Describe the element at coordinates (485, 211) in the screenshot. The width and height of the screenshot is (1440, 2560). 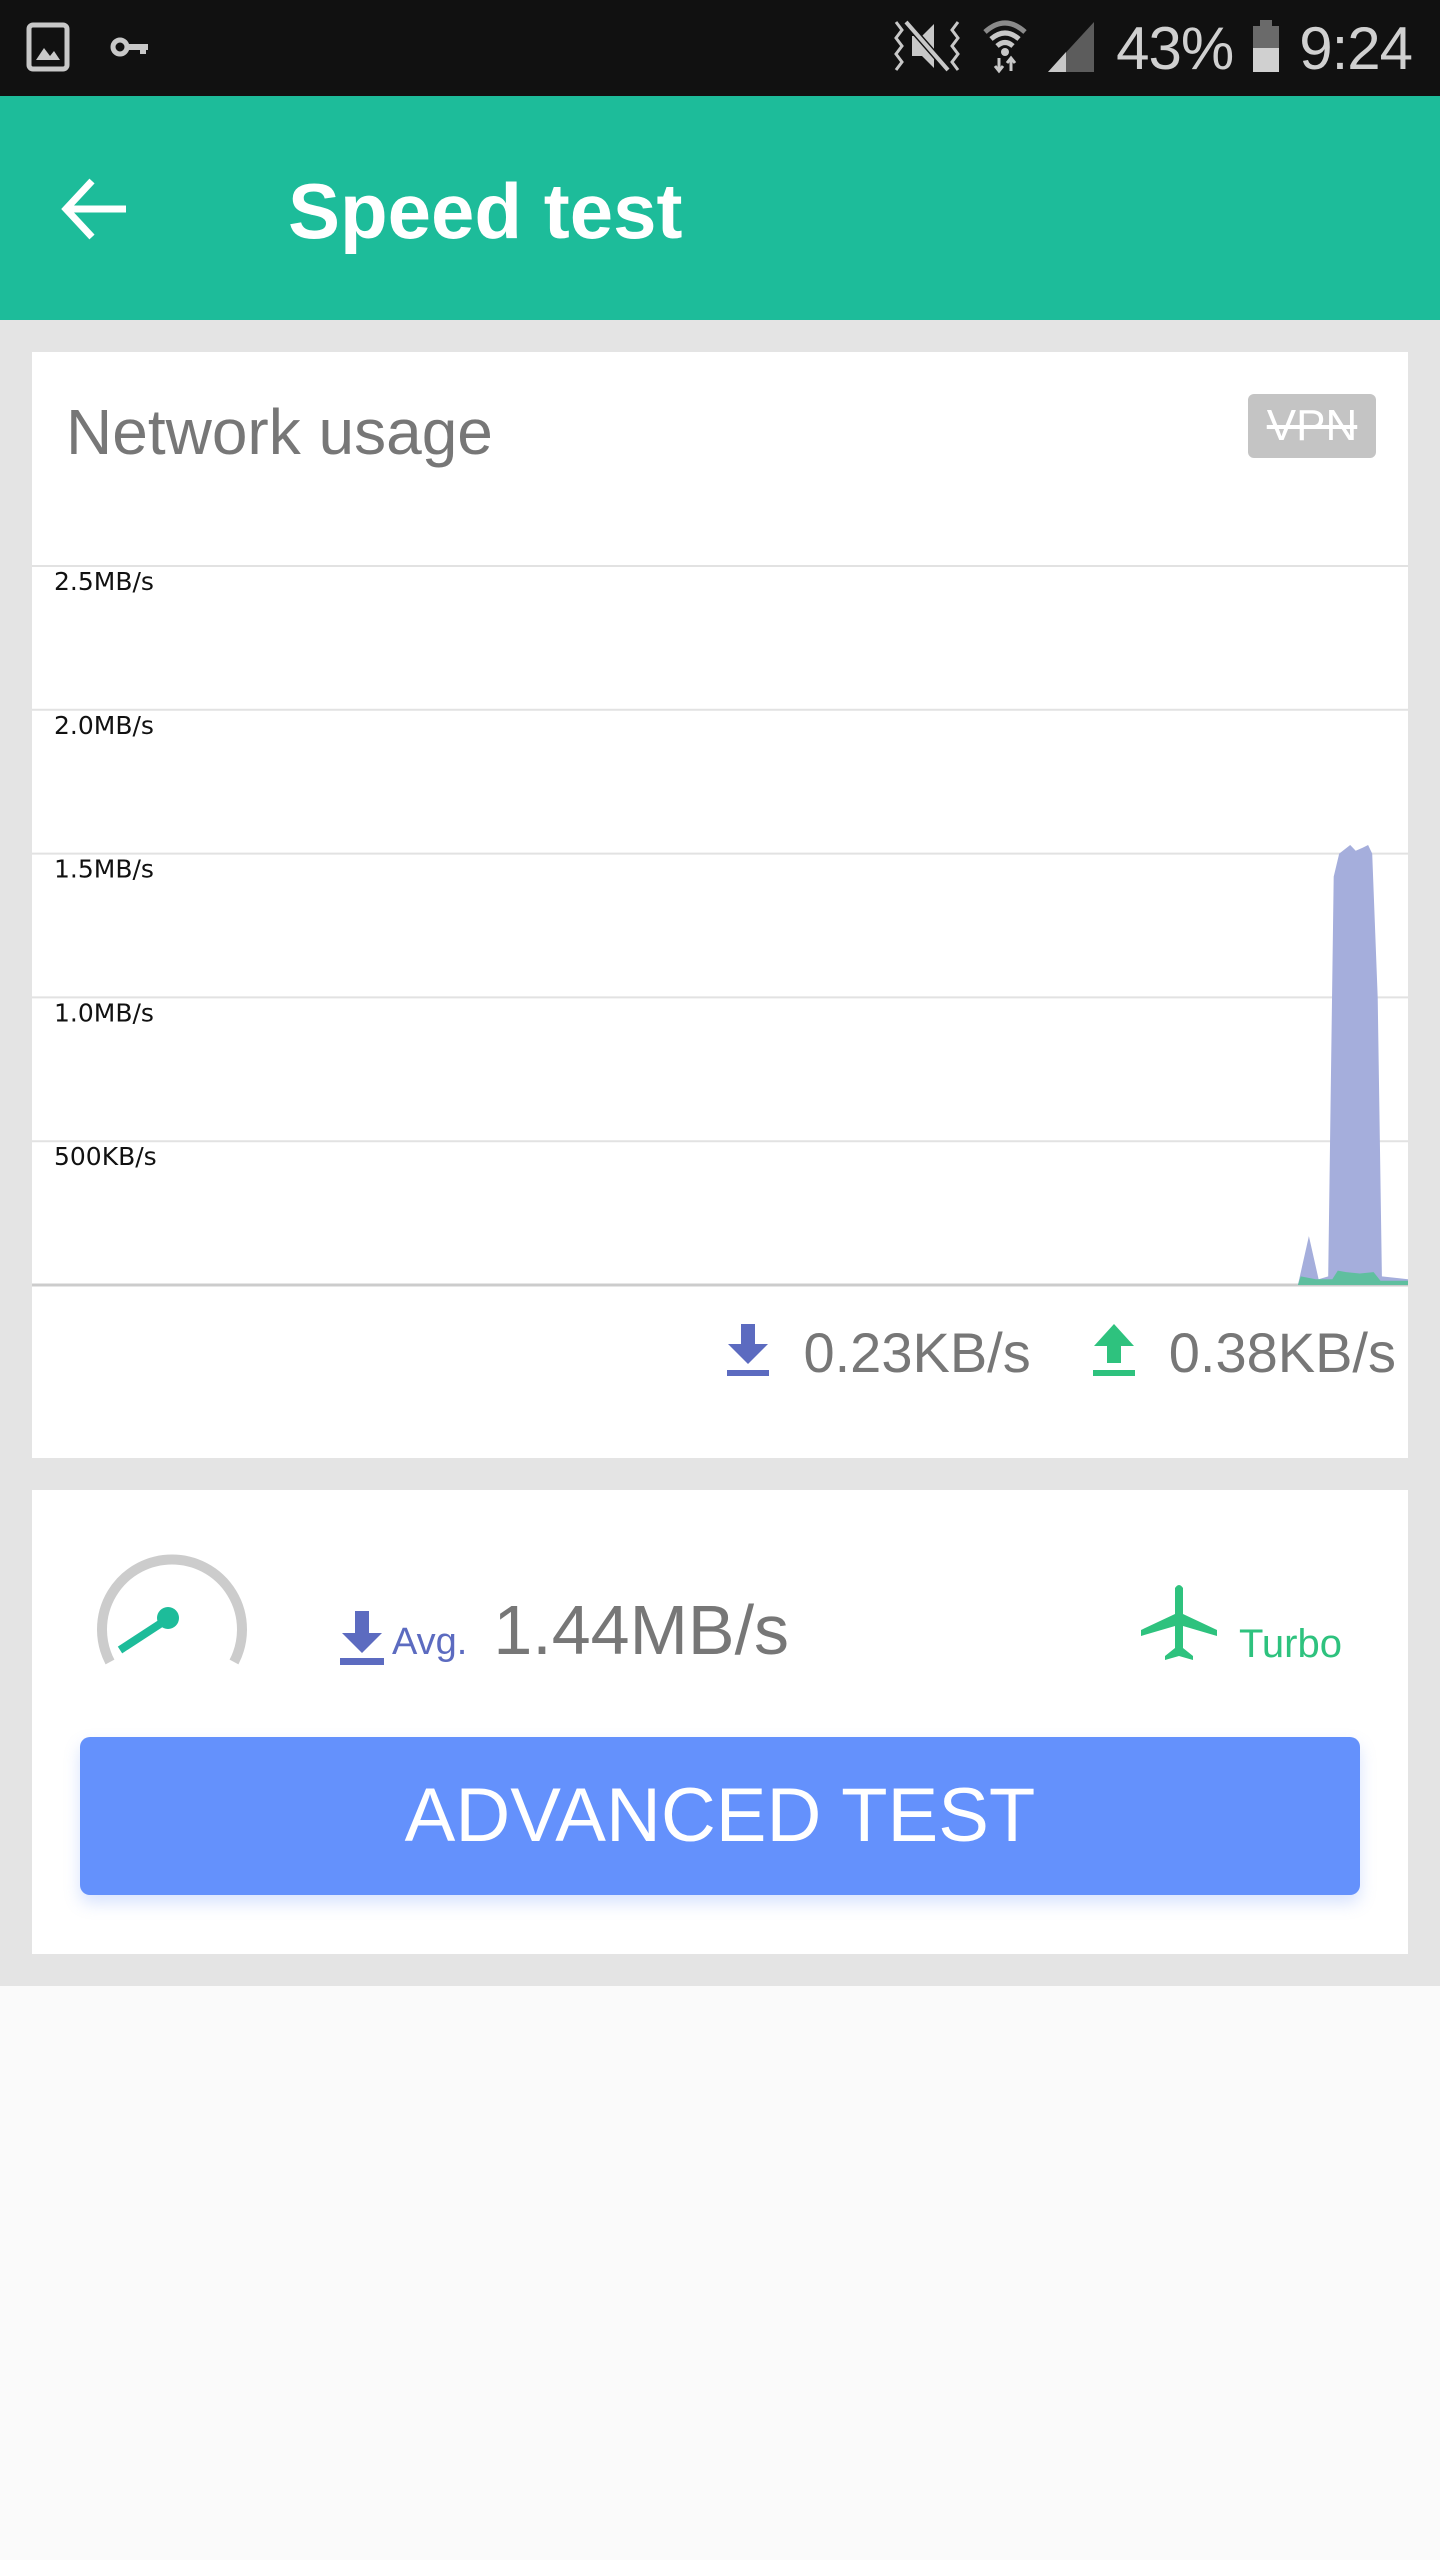
I see `page-title: Speed test` at that location.